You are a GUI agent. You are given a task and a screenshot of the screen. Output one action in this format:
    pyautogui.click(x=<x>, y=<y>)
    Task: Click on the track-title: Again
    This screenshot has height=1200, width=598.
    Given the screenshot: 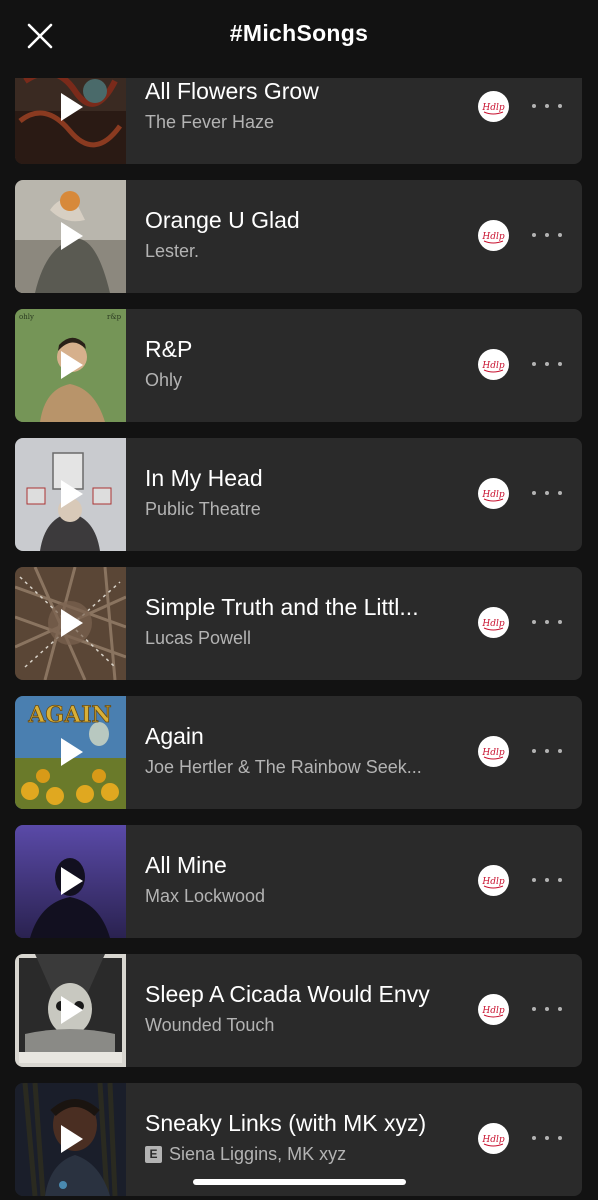 What is the action you would take?
    pyautogui.click(x=174, y=736)
    